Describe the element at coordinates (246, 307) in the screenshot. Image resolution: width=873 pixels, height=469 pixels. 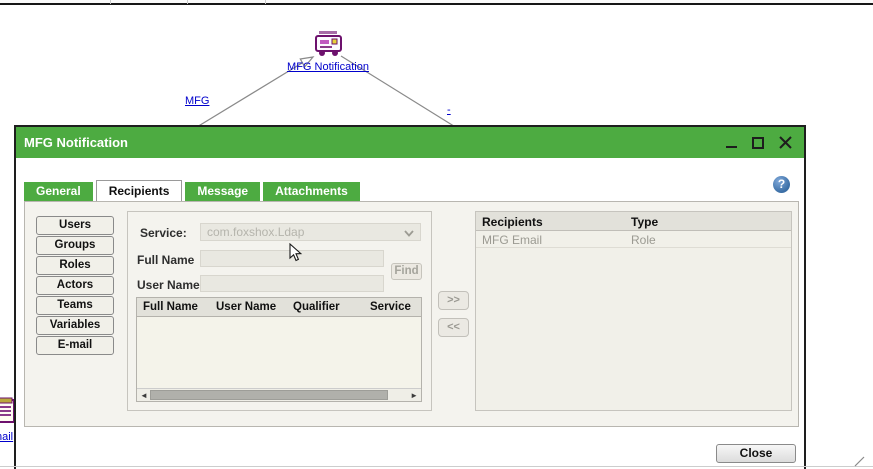
I see `col-user-name: User Name` at that location.